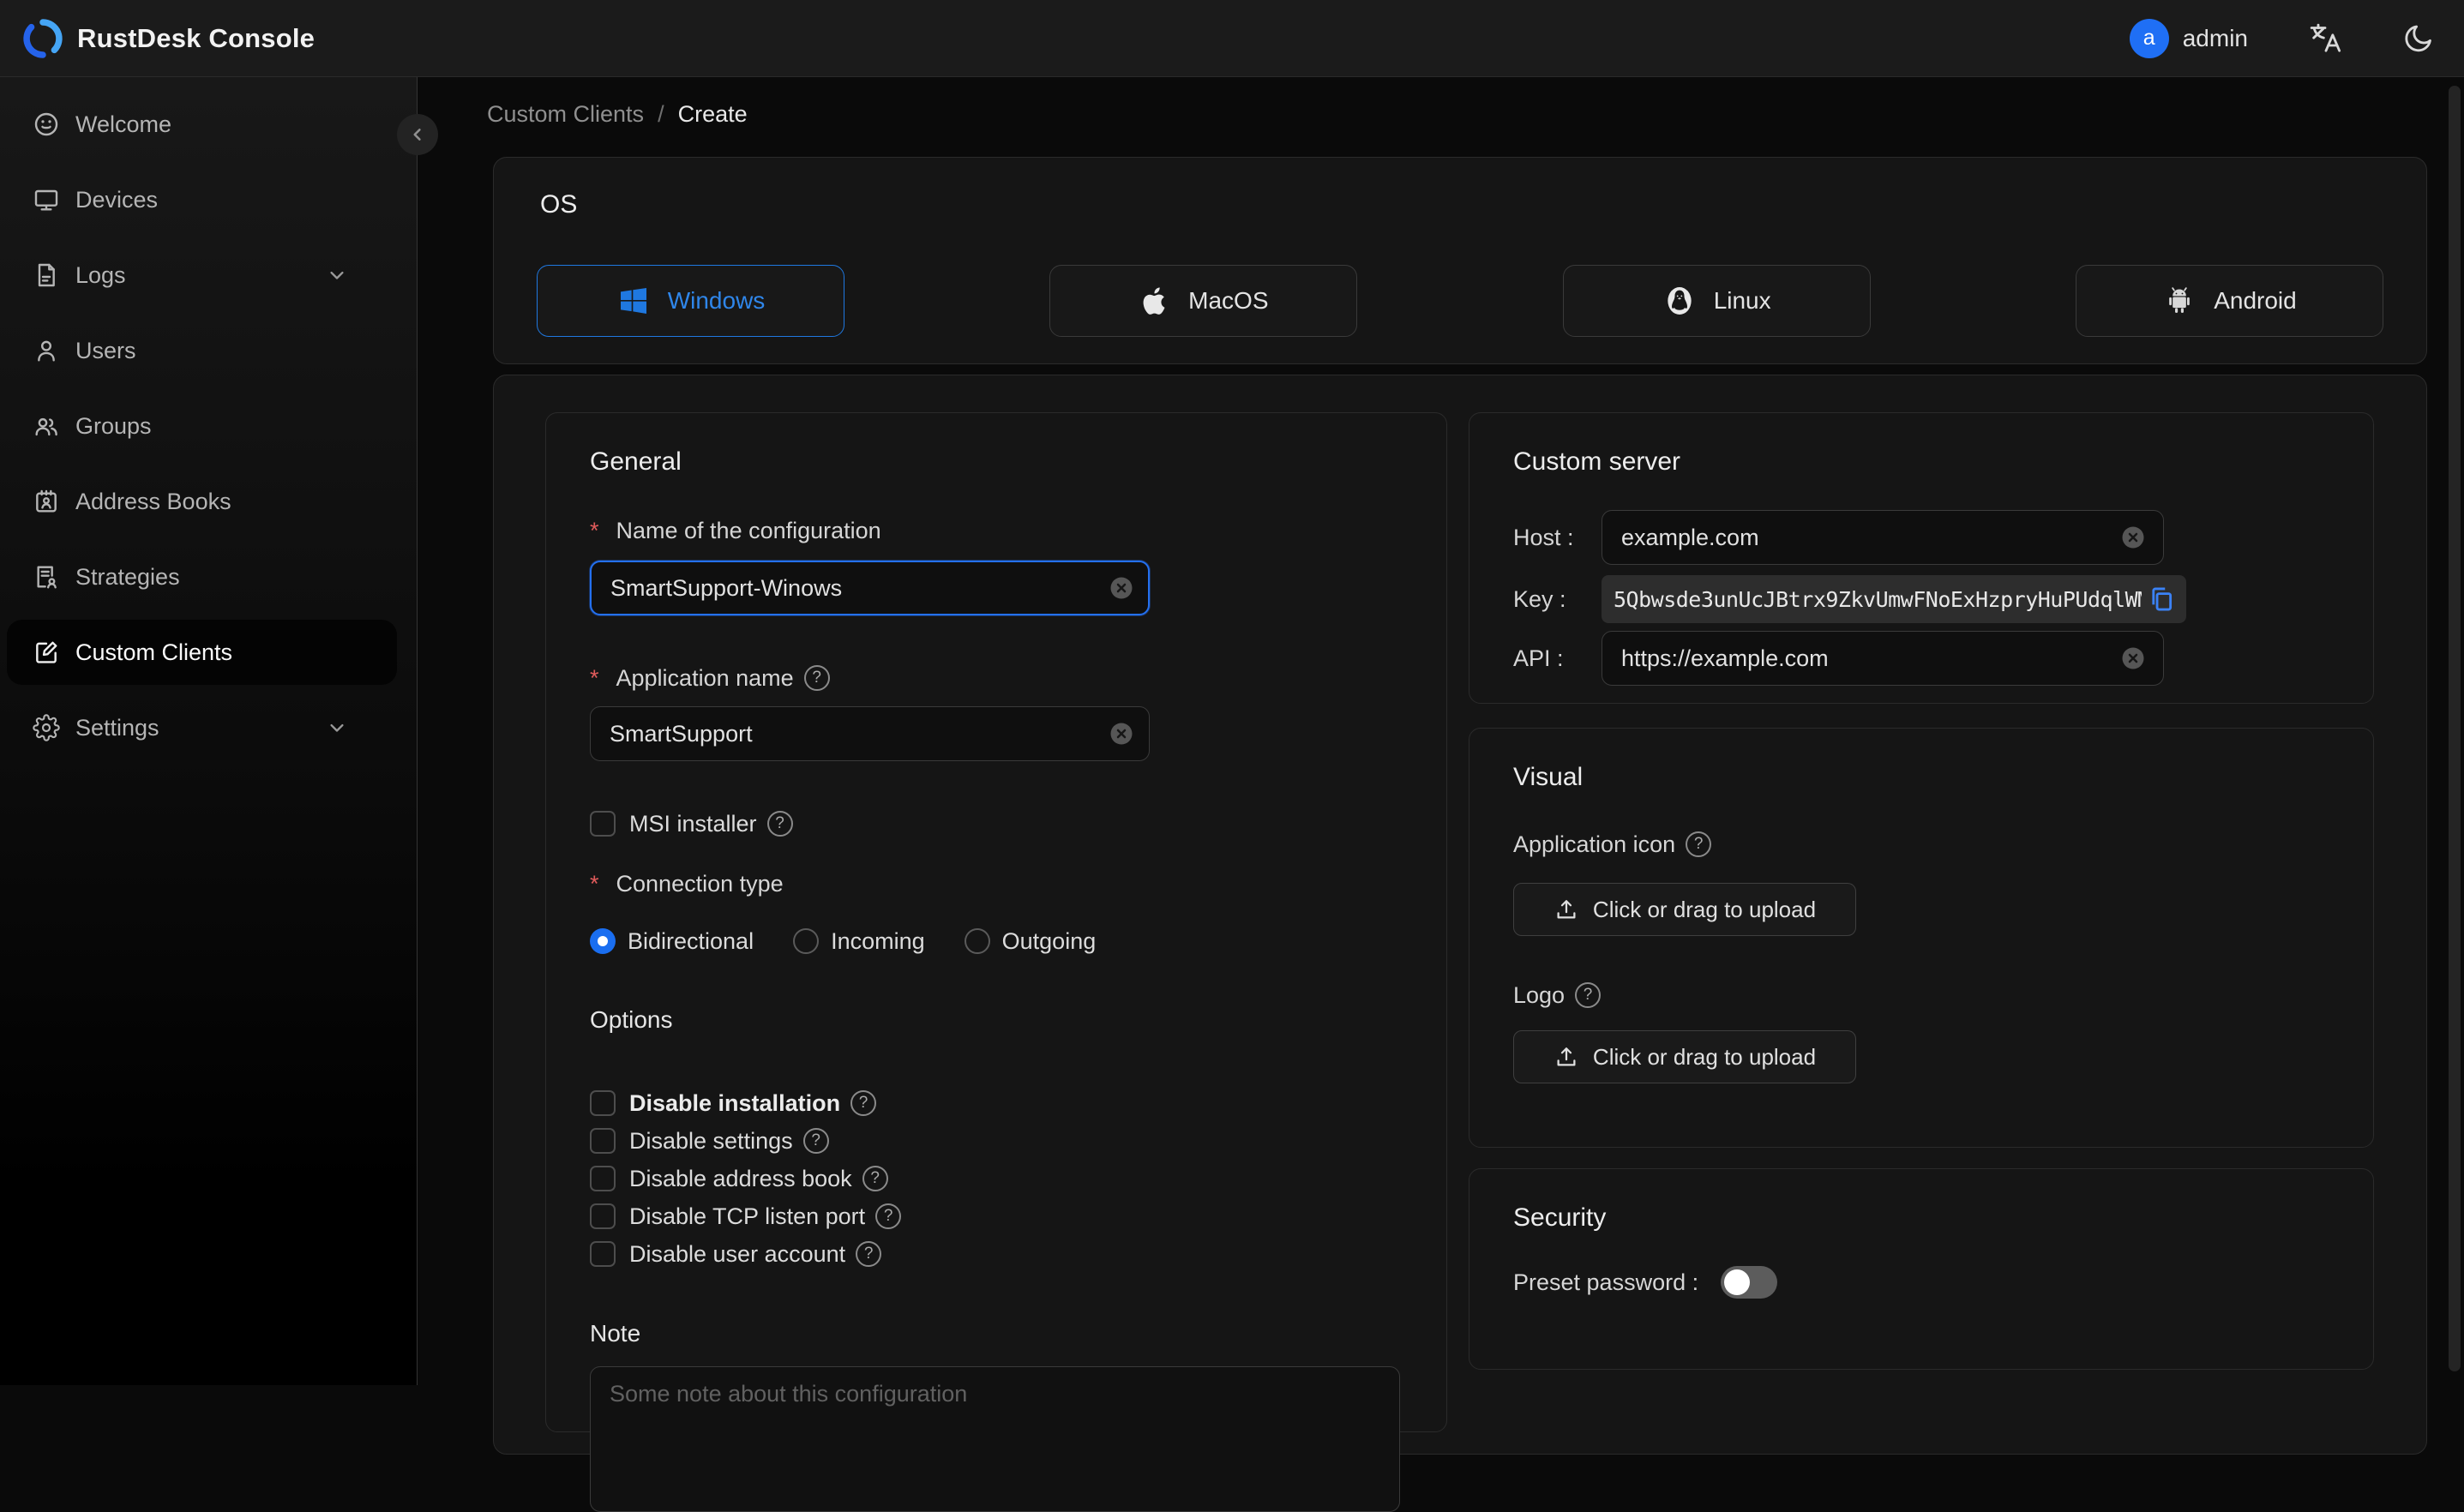  I want to click on security-section: Security Preset password :, so click(1921, 1269).